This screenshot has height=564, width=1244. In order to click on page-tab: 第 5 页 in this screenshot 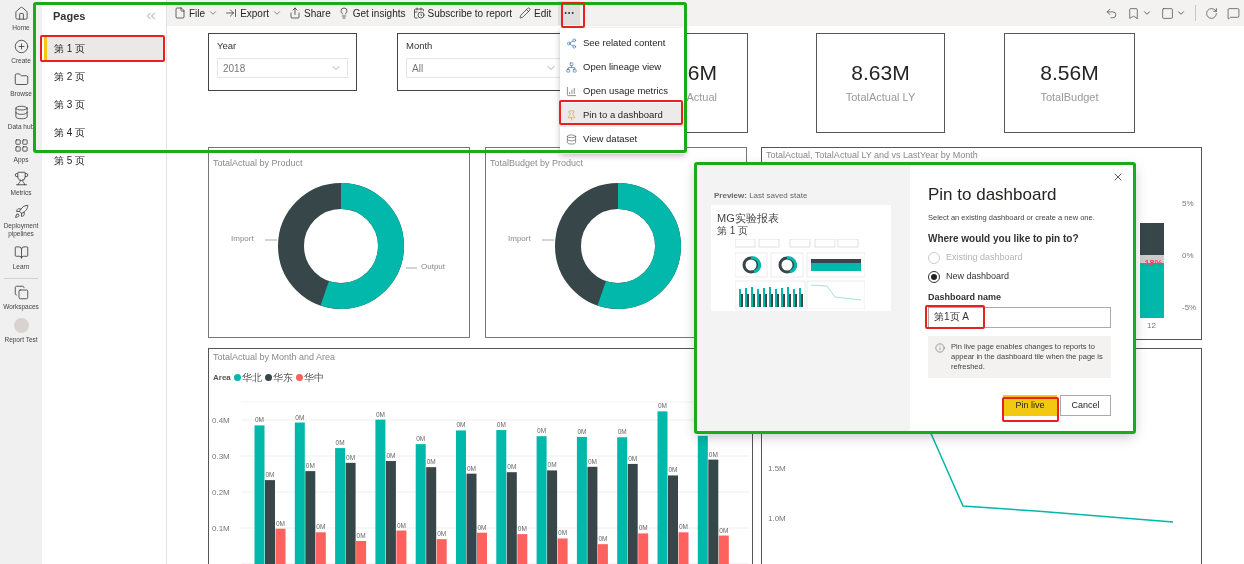, I will do `click(104, 160)`.